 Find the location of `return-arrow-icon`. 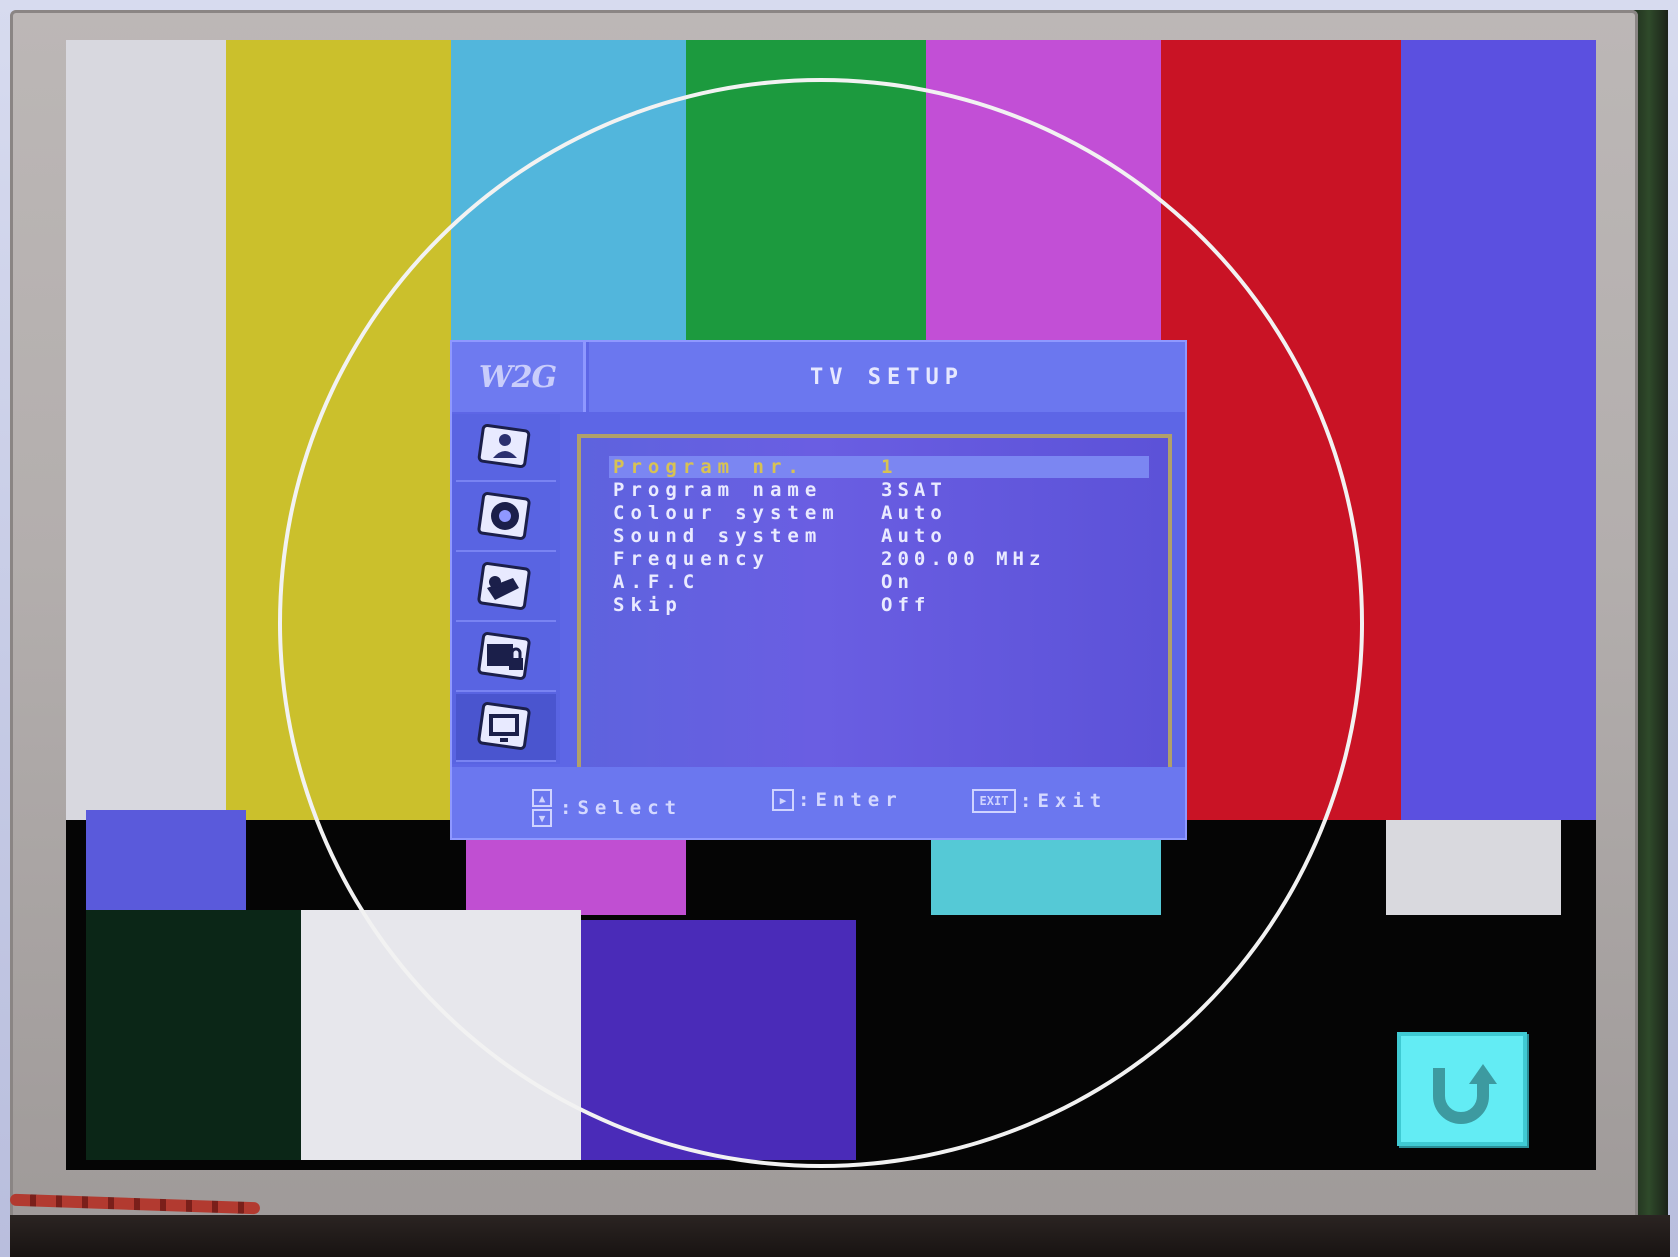

return-arrow-icon is located at coordinates (1465, 1094).